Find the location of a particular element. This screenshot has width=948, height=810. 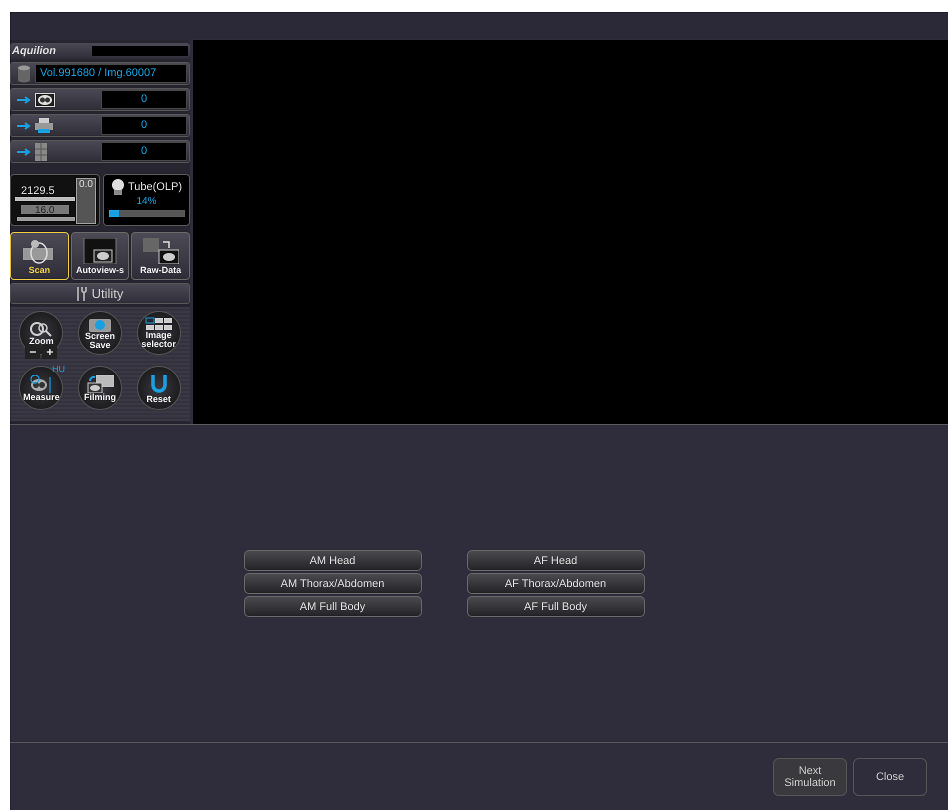

film-icon is located at coordinates (100, 383).